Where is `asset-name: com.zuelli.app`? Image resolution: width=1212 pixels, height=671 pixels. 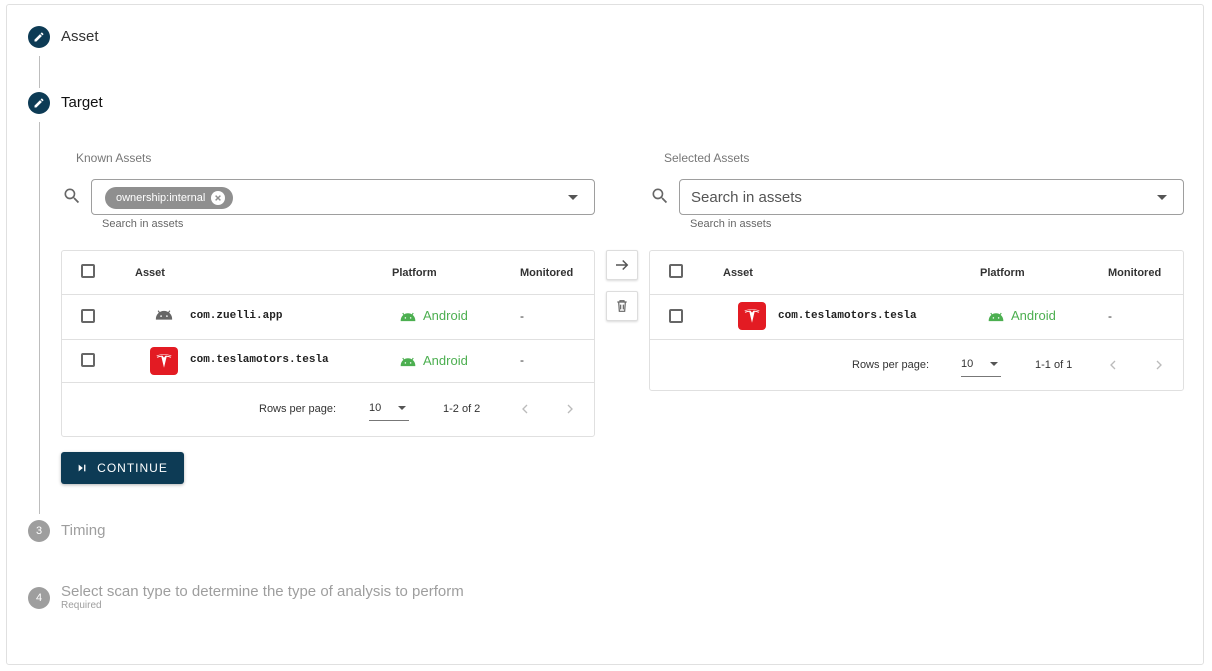 asset-name: com.zuelli.app is located at coordinates (236, 316).